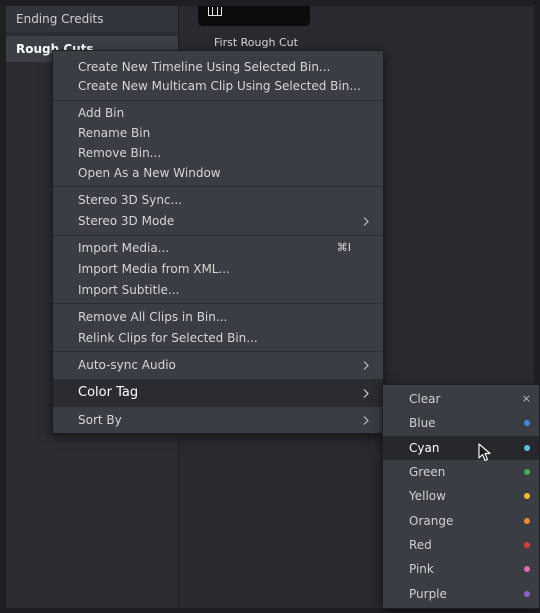 The image size is (540, 613). What do you see at coordinates (527, 496) in the screenshot?
I see `yellow-dot-icon` at bounding box center [527, 496].